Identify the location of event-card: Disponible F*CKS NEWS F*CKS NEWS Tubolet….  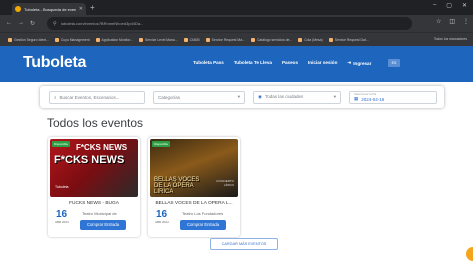
(94, 187).